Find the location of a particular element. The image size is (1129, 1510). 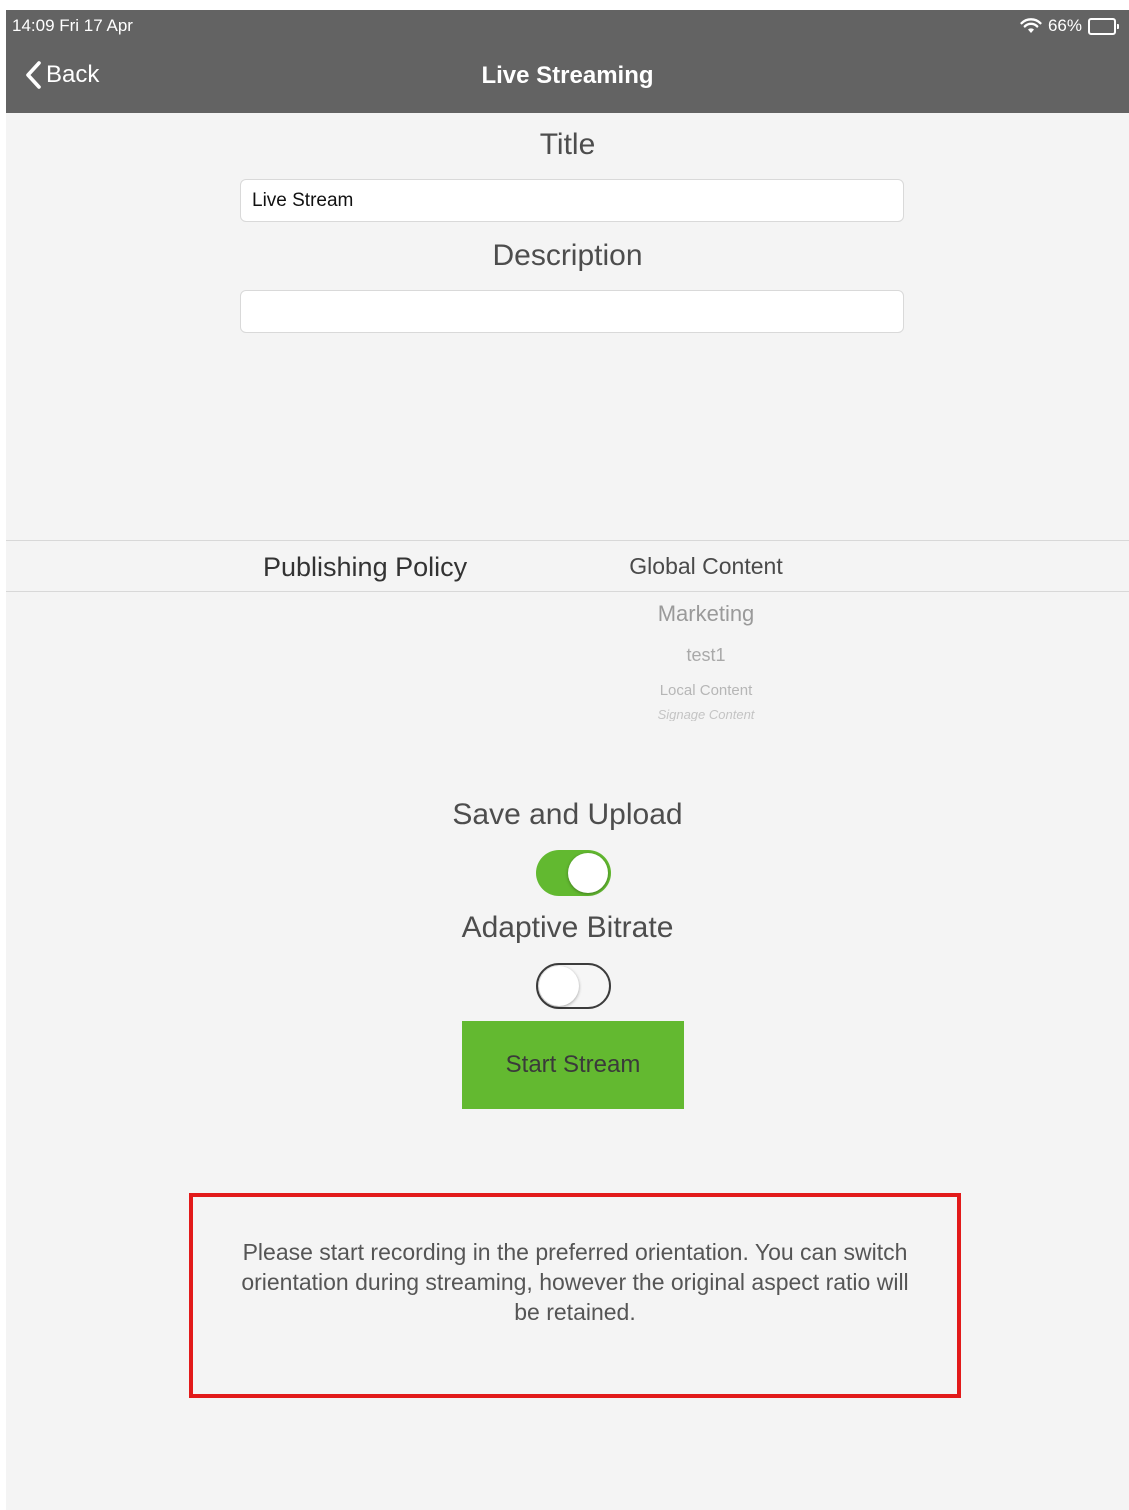

battery-icon is located at coordinates (1103, 26).